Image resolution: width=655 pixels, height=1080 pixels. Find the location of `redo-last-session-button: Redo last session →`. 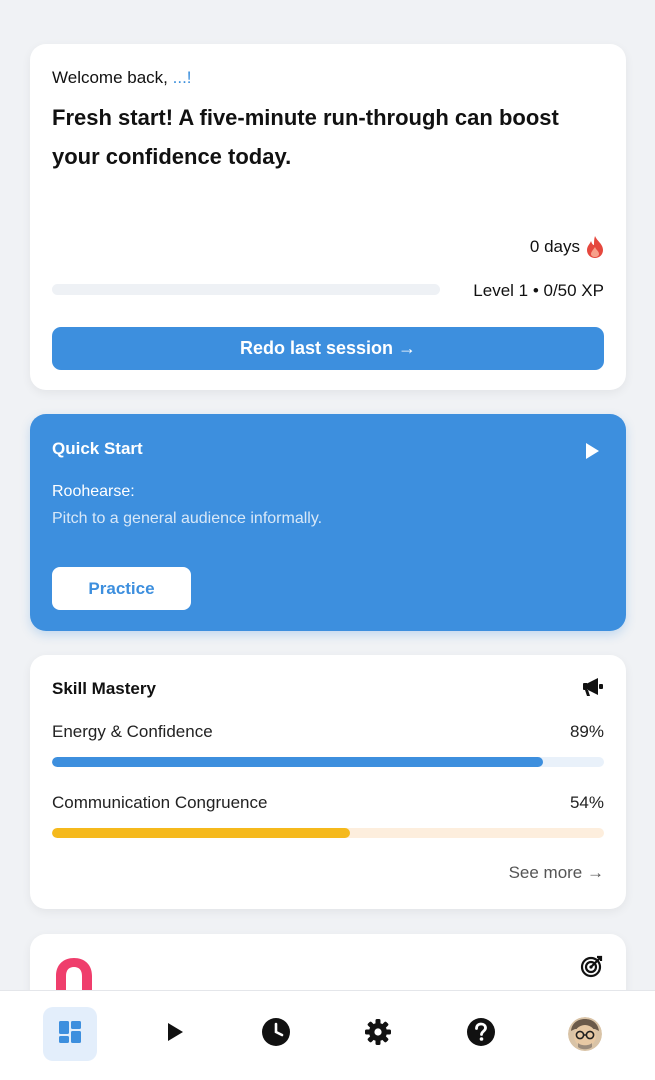

redo-last-session-button: Redo last session → is located at coordinates (328, 348).